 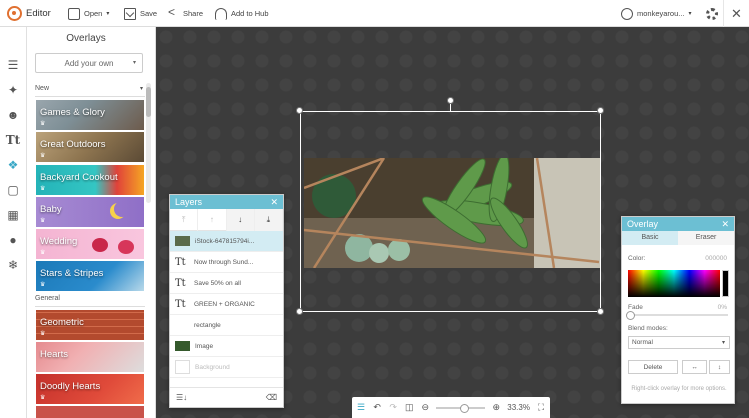 I want to click on app-logo: Editor, so click(x=29, y=13).